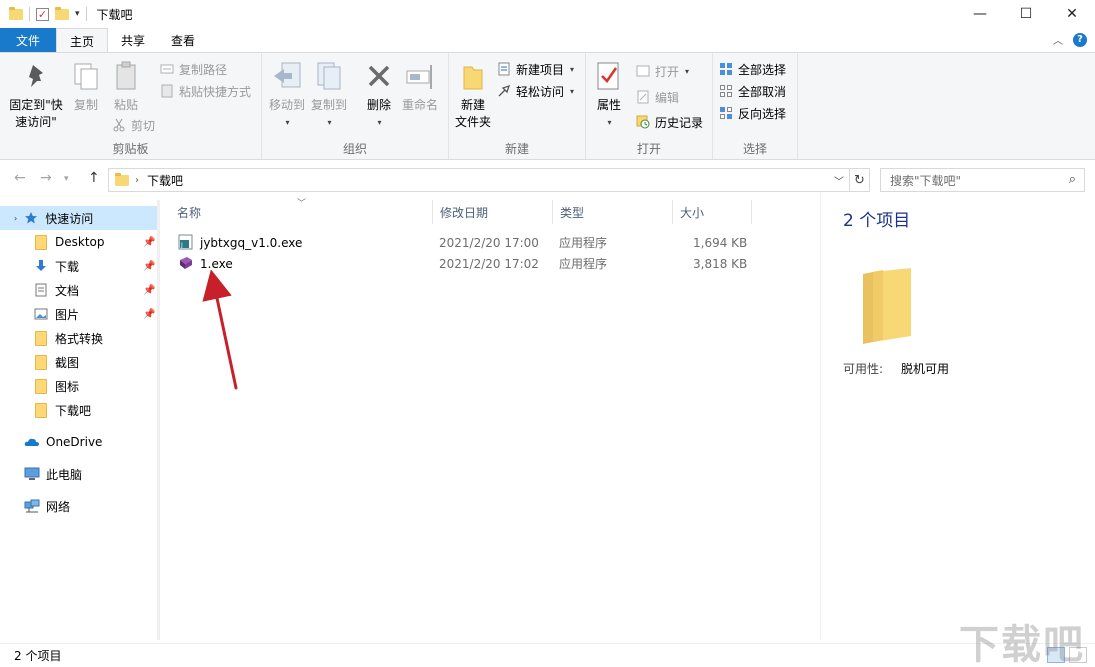  I want to click on select-none-button: 全部取消, so click(752, 91).